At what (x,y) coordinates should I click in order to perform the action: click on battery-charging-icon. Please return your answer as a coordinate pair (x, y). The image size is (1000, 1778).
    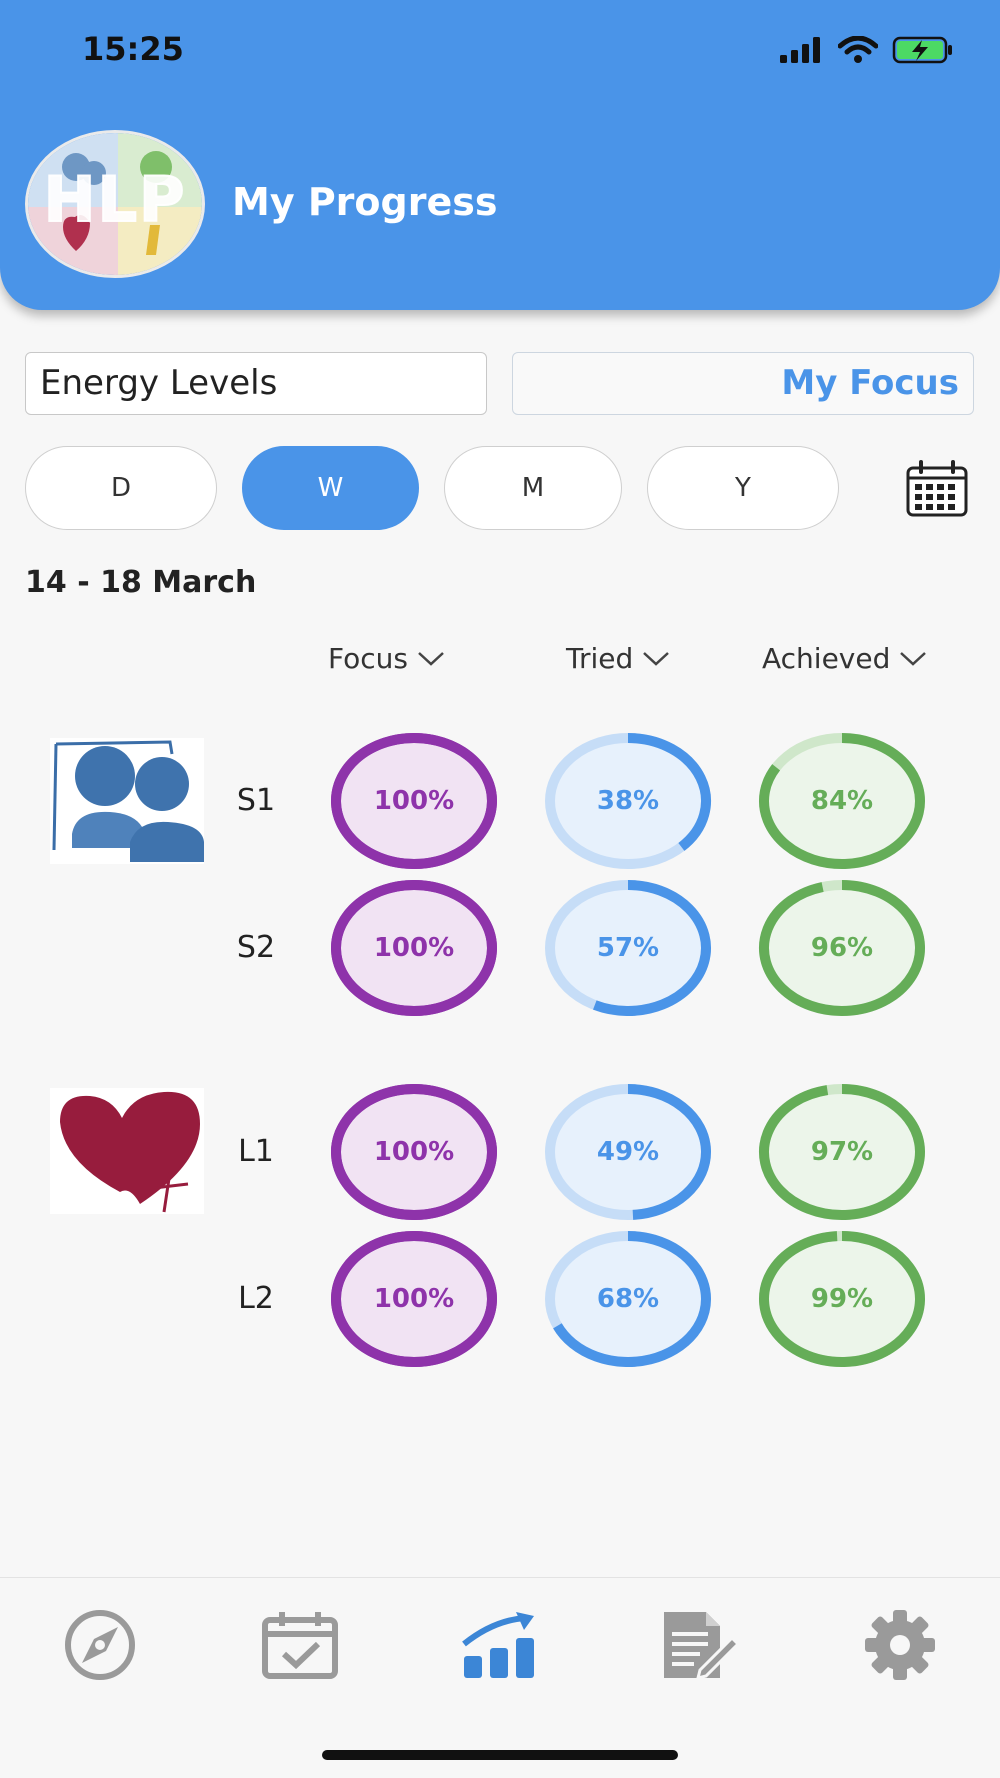
    Looking at the image, I should click on (922, 50).